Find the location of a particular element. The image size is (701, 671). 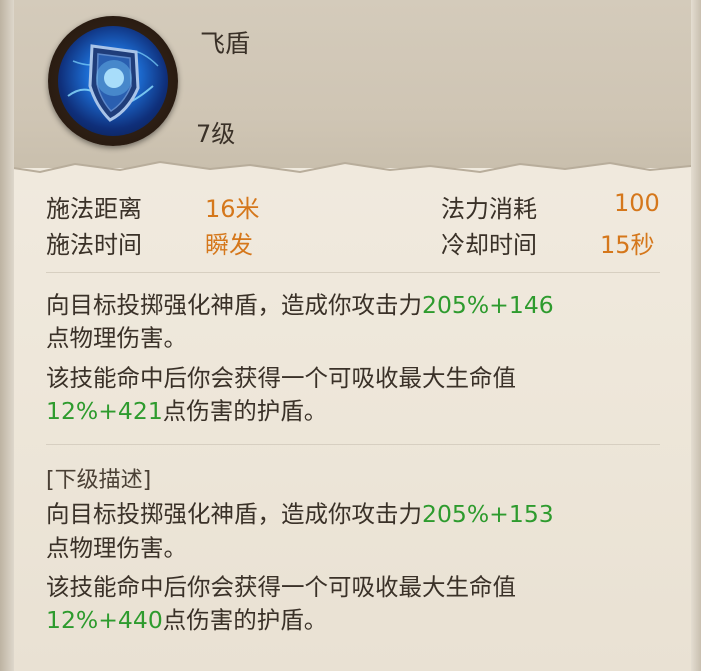

skill-icon-frame is located at coordinates (113, 81).